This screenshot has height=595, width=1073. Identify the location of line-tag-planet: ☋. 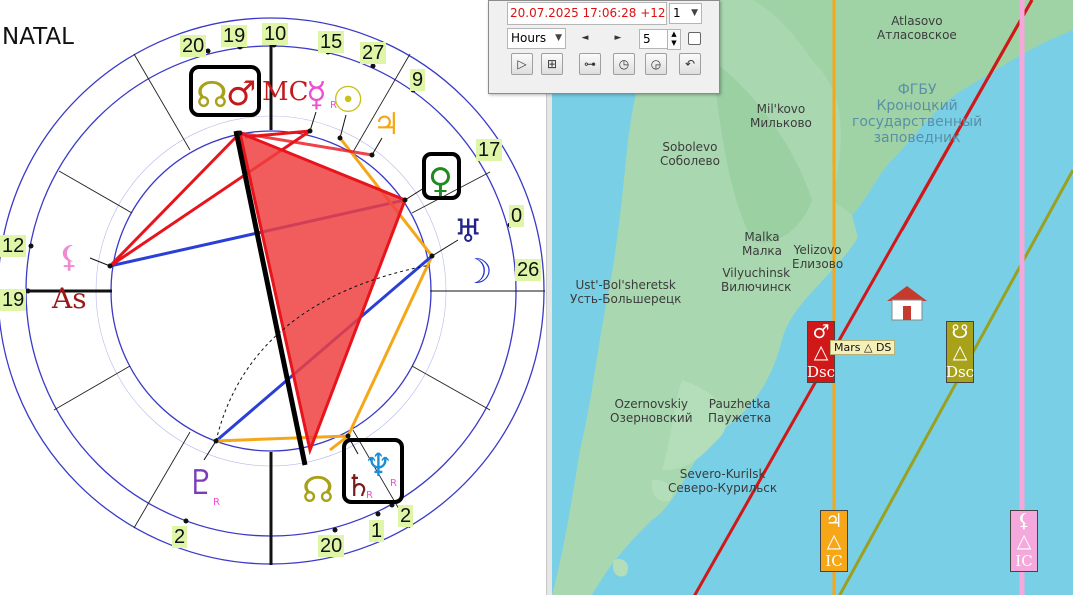
(960, 332).